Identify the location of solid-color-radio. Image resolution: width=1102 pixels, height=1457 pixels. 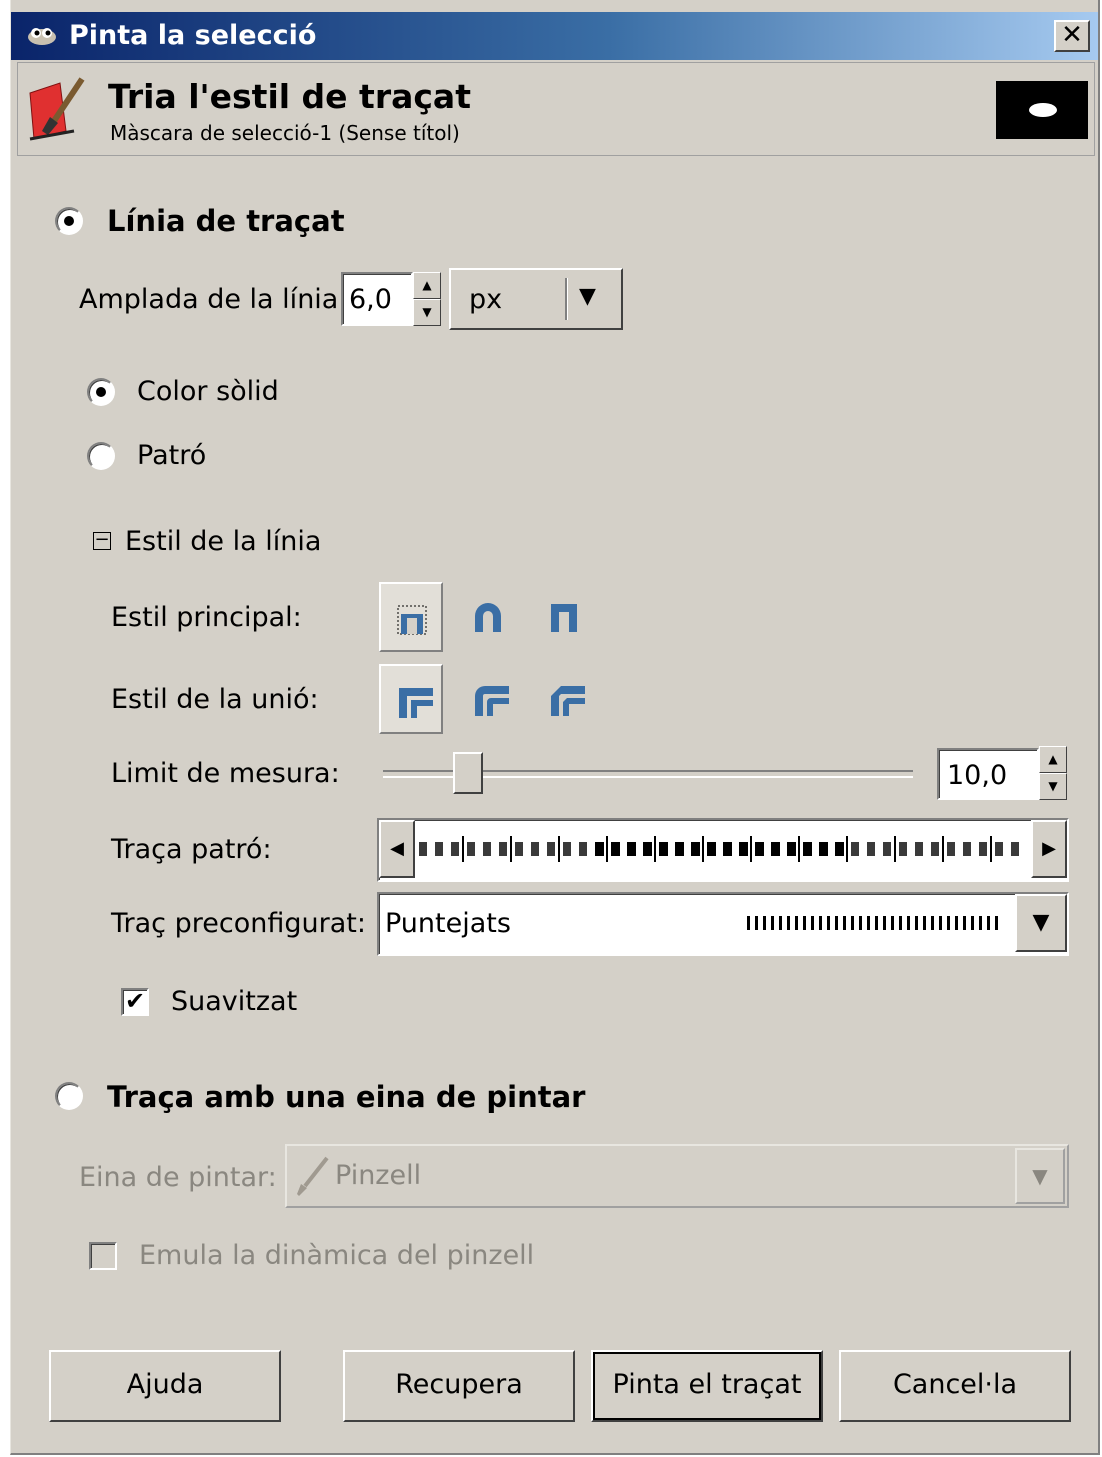
(101, 392).